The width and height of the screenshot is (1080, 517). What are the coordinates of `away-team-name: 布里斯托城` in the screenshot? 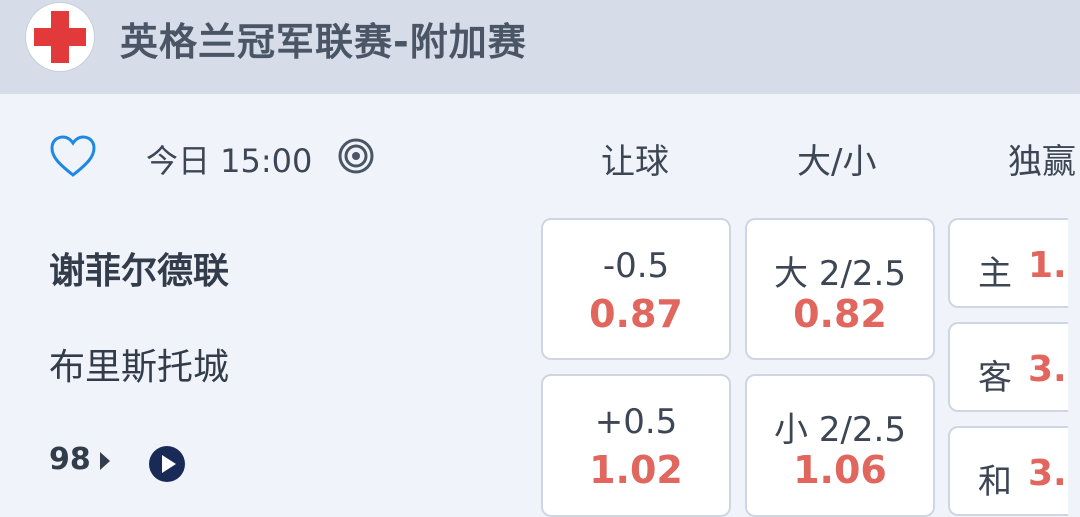 It's located at (139, 364).